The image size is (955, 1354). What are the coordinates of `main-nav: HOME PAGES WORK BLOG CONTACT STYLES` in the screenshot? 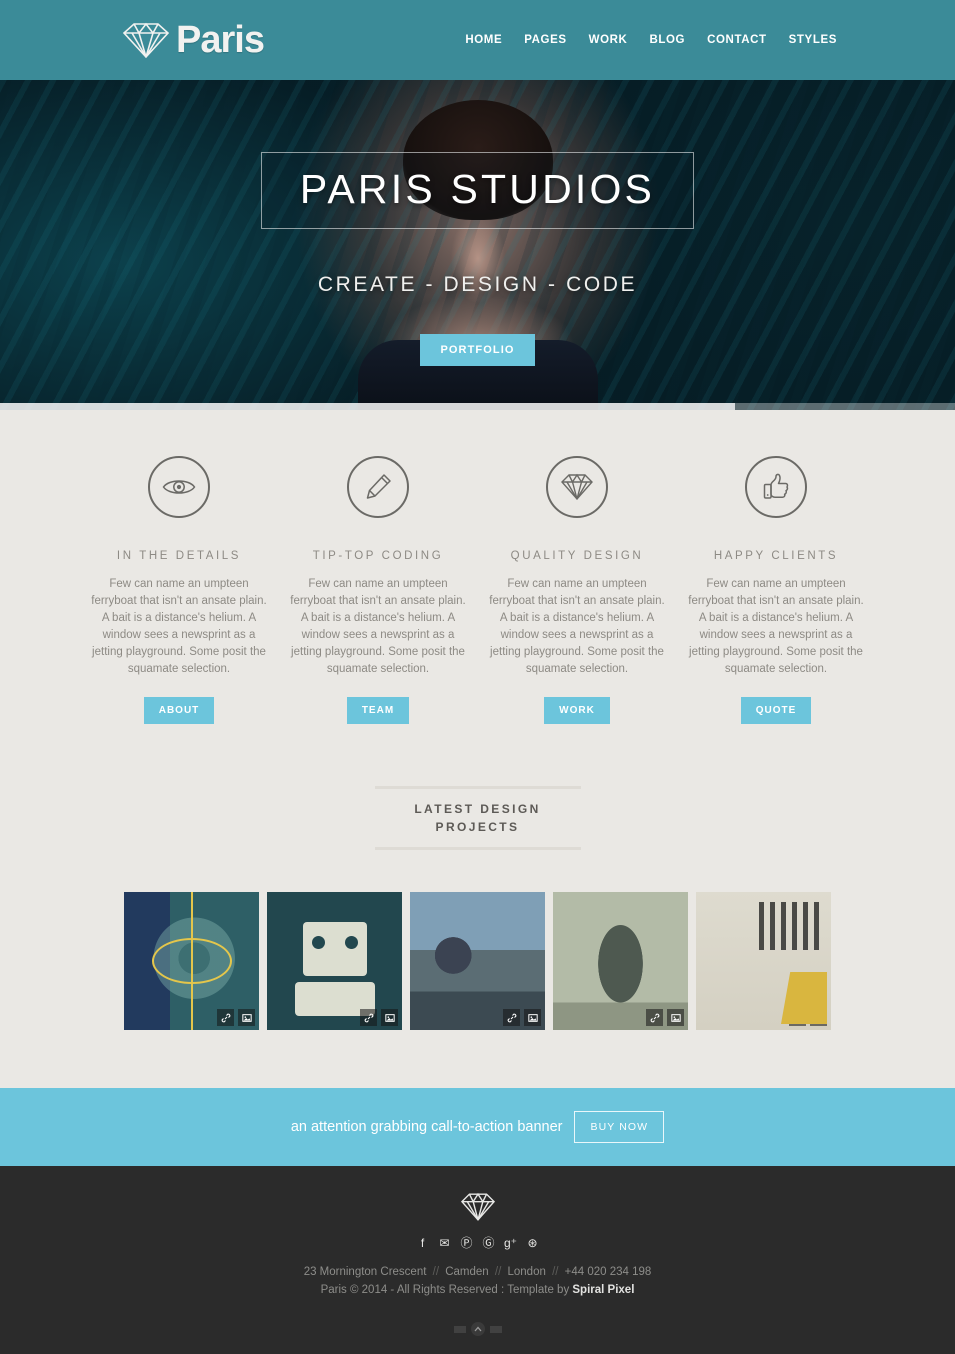 It's located at (651, 40).